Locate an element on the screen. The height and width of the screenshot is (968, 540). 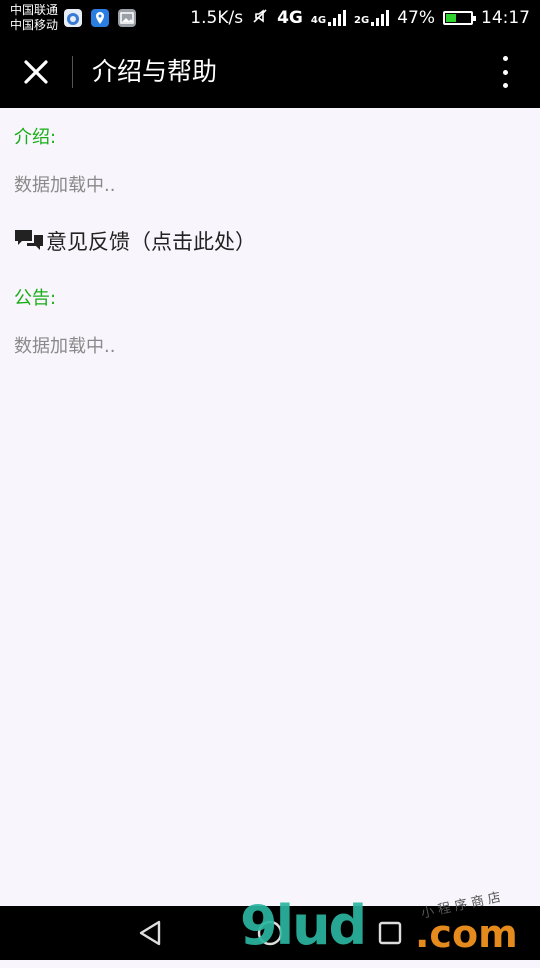
watermark: 9lud .com 小程序商店 is located at coordinates (390, 924).